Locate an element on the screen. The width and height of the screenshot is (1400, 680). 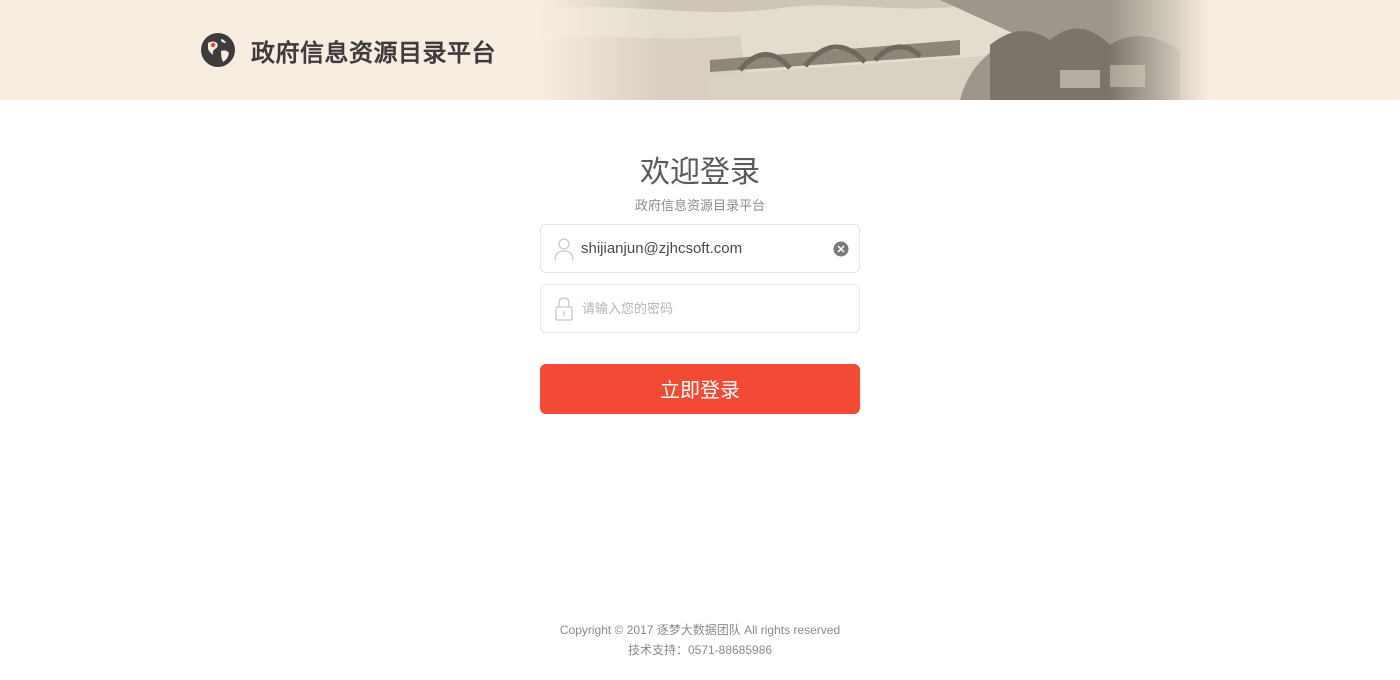
brand: 政府信息资源目录平台 is located at coordinates (347, 50).